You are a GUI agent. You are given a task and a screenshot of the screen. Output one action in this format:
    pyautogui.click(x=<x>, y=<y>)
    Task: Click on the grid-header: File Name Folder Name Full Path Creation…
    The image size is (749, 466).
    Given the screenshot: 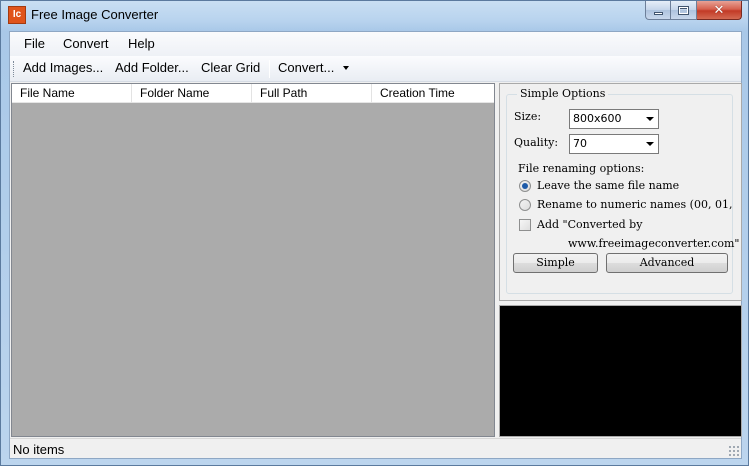 What is the action you would take?
    pyautogui.click(x=253, y=93)
    